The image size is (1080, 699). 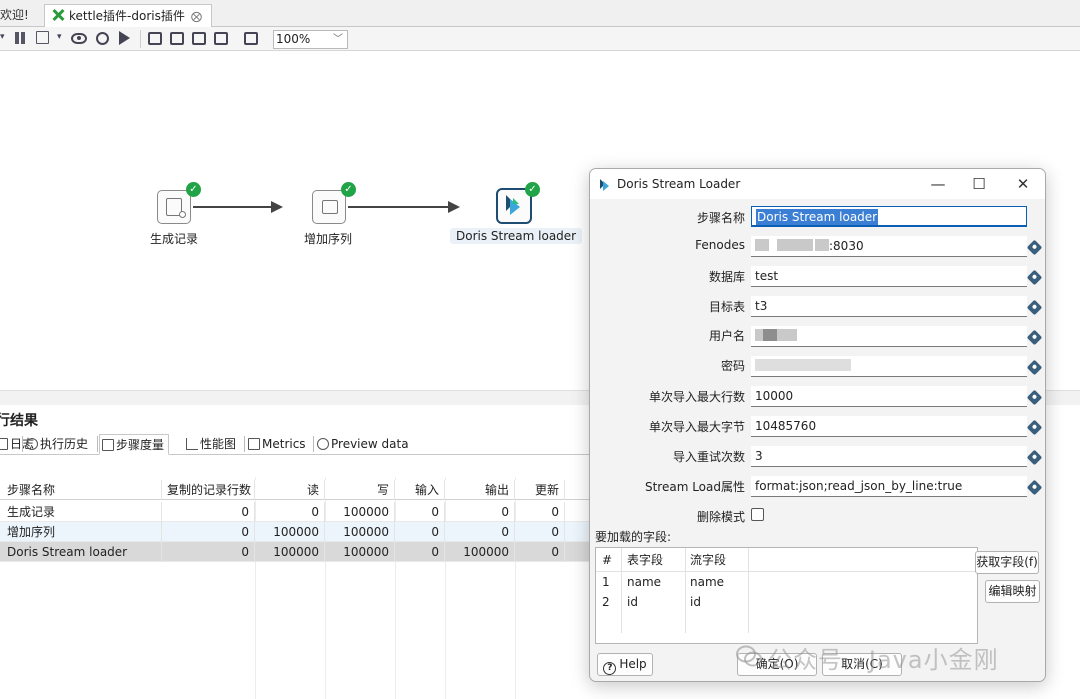 What do you see at coordinates (360, 490) in the screenshot?
I see `column-header: 写` at bounding box center [360, 490].